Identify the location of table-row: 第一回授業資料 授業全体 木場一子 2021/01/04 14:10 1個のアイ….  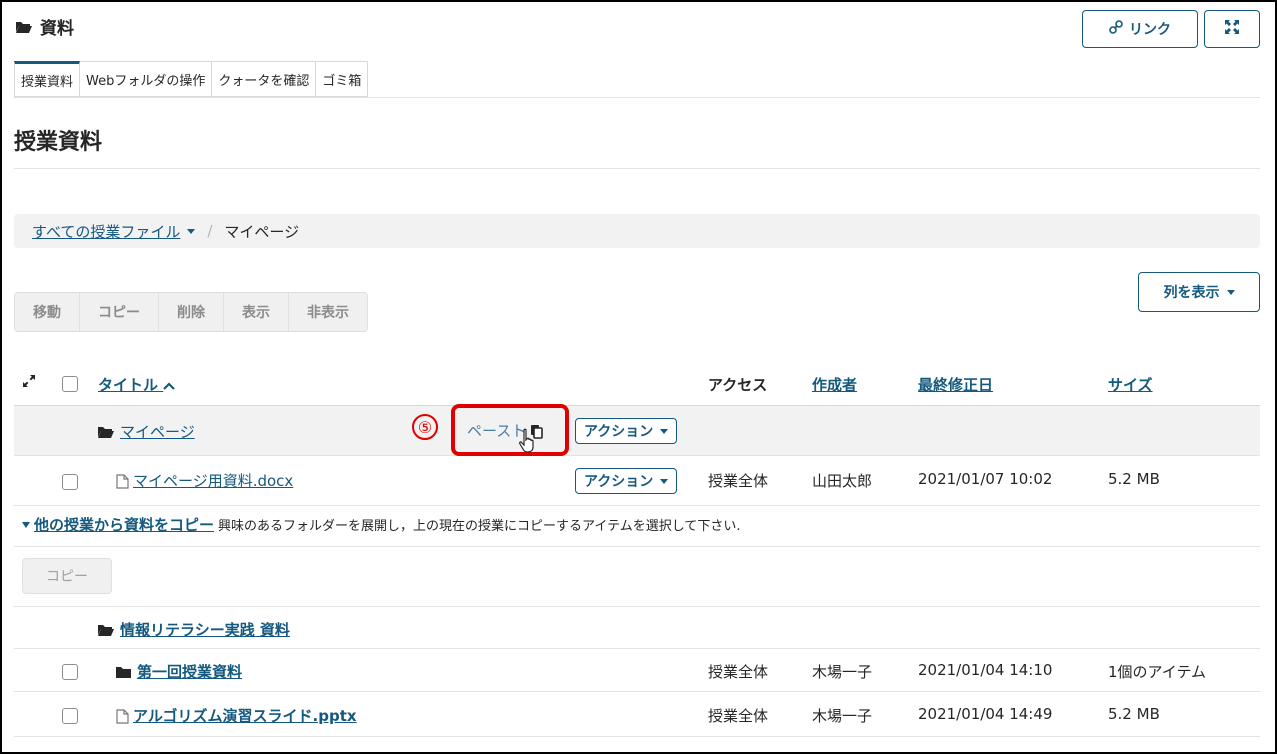
(637, 671).